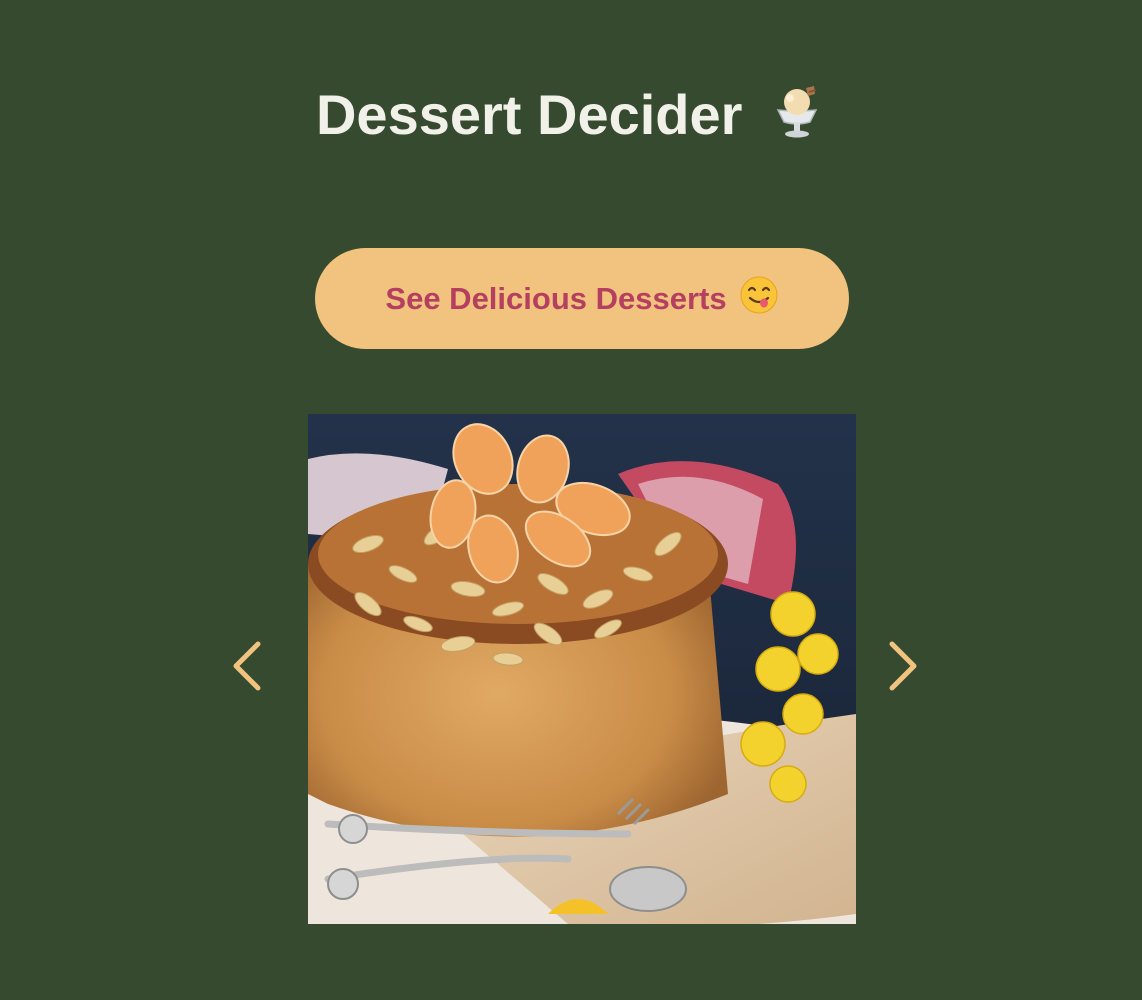  Describe the element at coordinates (759, 299) in the screenshot. I see `yum-face-emoji-icon` at that location.